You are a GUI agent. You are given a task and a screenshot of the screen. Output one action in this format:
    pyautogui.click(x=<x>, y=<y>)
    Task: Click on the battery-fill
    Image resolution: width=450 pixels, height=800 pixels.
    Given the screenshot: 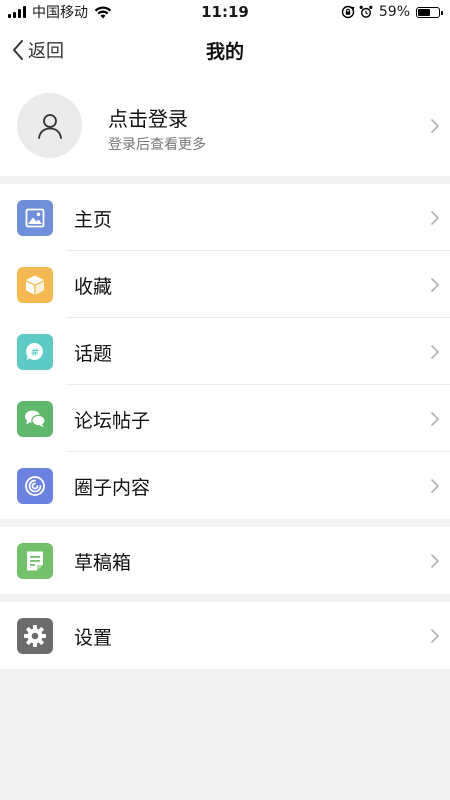 What is the action you would take?
    pyautogui.click(x=424, y=12)
    